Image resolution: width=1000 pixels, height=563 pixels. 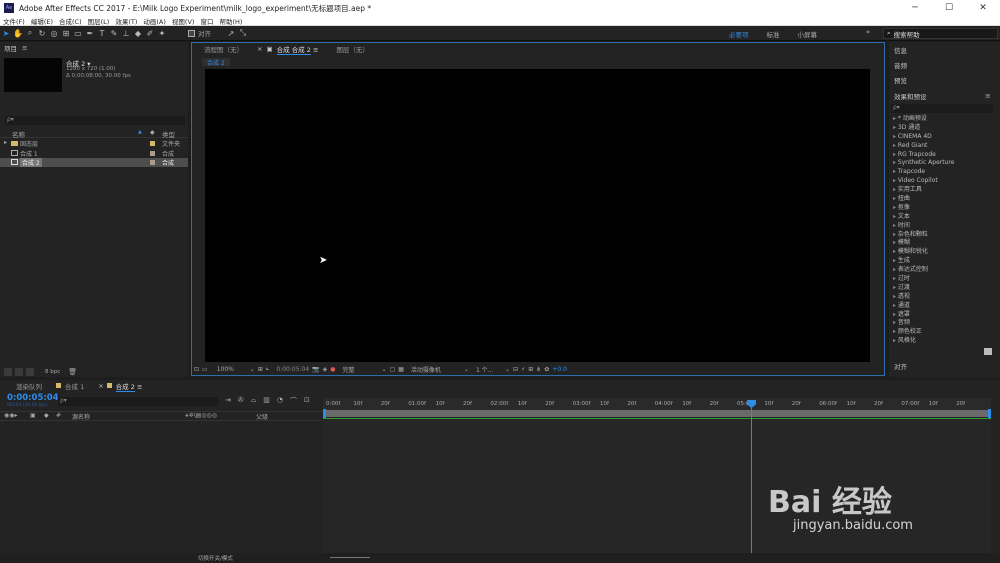 What do you see at coordinates (989, 413) in the screenshot?
I see `work-area-end-handle` at bounding box center [989, 413].